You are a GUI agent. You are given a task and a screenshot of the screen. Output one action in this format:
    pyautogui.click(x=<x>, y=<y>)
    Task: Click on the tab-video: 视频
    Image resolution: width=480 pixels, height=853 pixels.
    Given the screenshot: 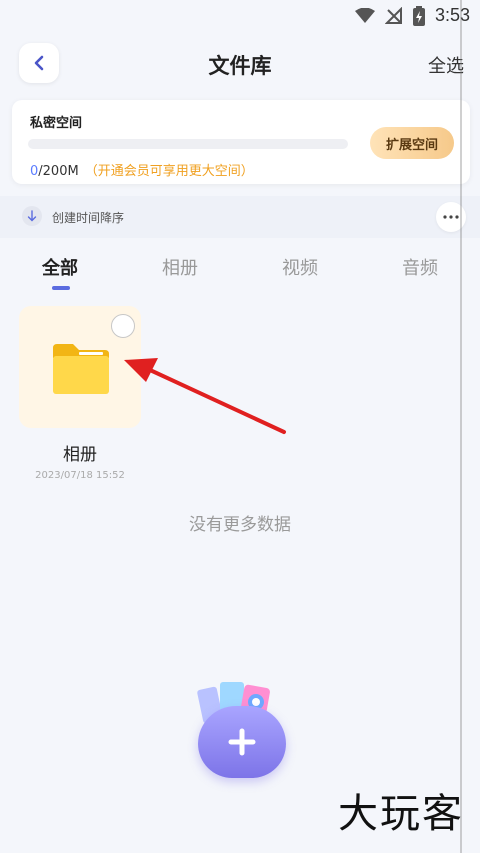 What is the action you would take?
    pyautogui.click(x=300, y=267)
    